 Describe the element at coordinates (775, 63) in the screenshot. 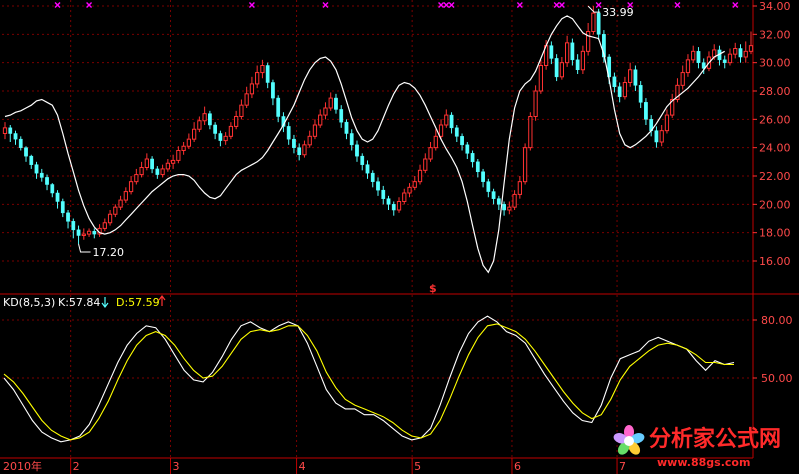

I see `price-tick-label-7: 30.00` at that location.